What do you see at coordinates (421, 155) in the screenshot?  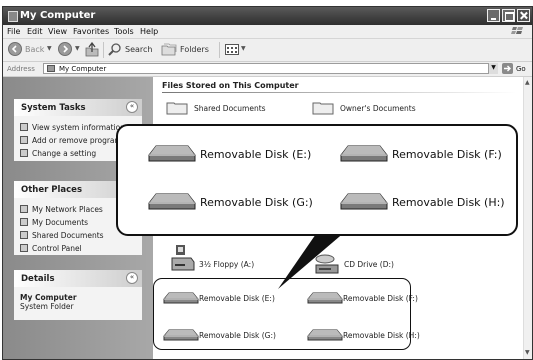 I see `callout-disk-f: Removable Disk (F:)` at bounding box center [421, 155].